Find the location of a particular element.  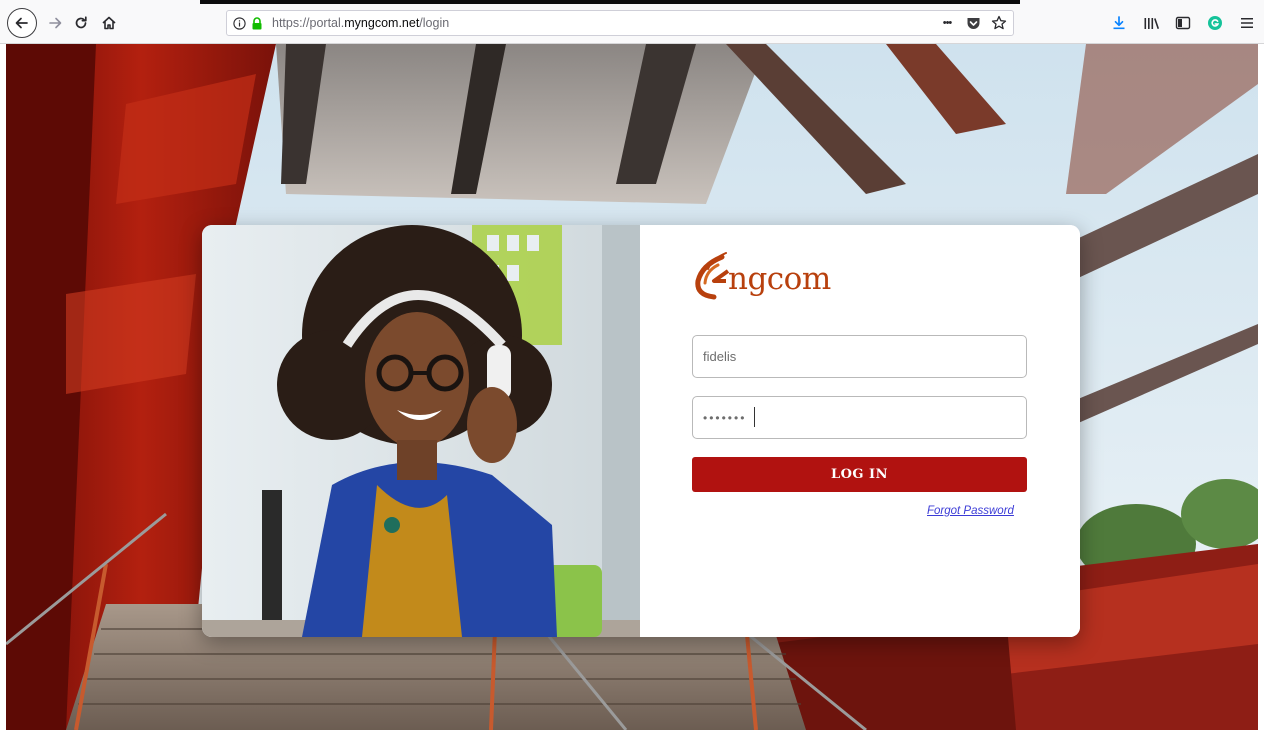

forward-arrow-icon is located at coordinates (55, 23).